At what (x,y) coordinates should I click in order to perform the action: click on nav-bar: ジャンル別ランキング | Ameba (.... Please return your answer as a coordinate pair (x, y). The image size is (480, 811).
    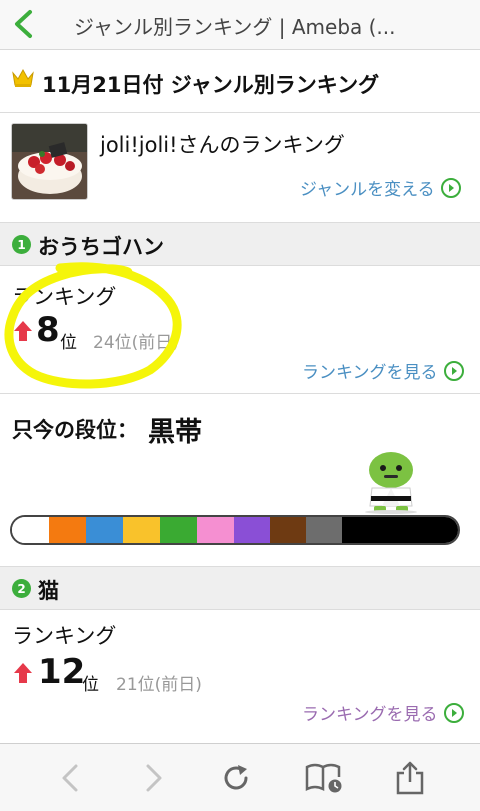
    Looking at the image, I should click on (240, 25).